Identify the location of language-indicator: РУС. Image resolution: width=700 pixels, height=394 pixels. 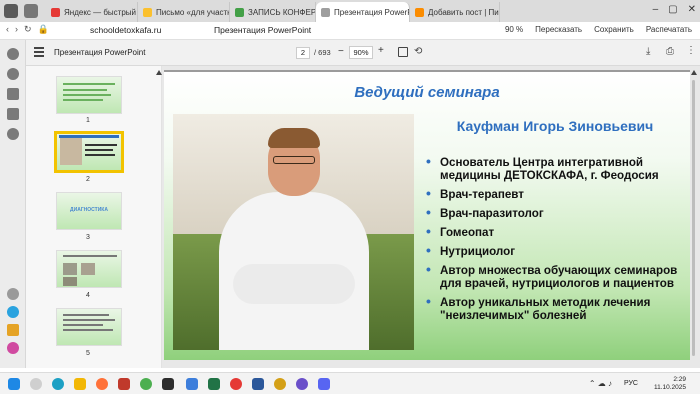
(631, 383).